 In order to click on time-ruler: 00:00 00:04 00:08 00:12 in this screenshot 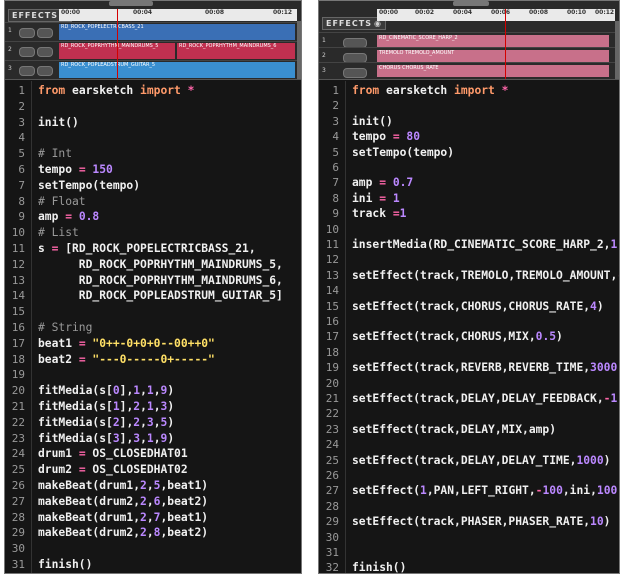, I will do `click(178, 15)`.